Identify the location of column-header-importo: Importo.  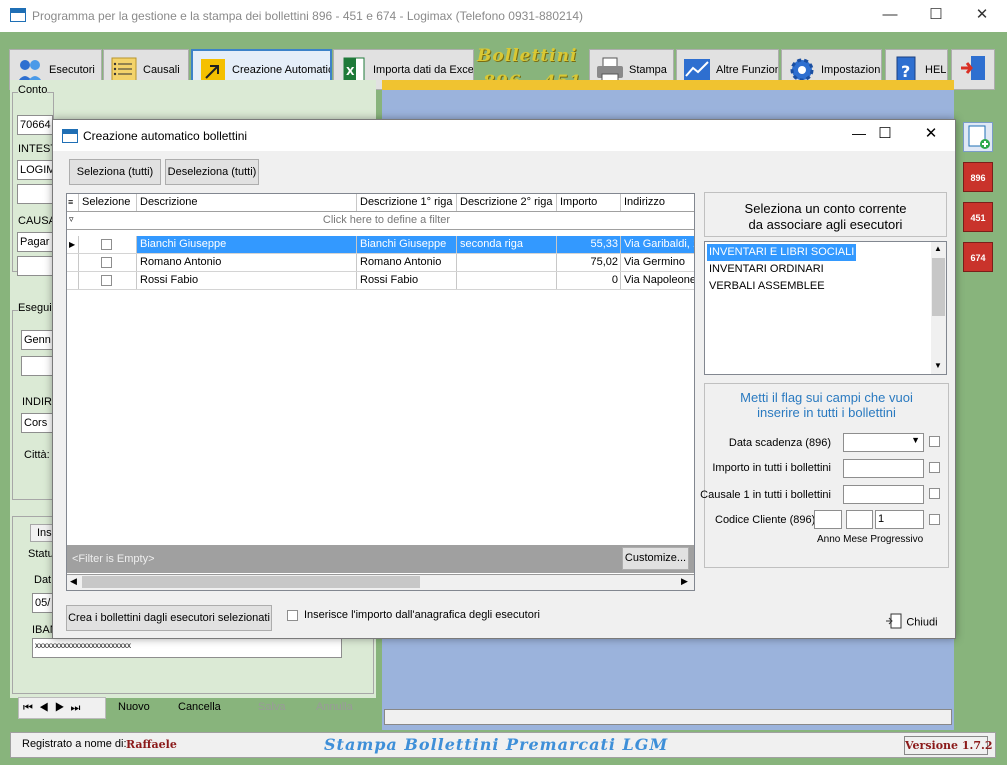
(589, 202).